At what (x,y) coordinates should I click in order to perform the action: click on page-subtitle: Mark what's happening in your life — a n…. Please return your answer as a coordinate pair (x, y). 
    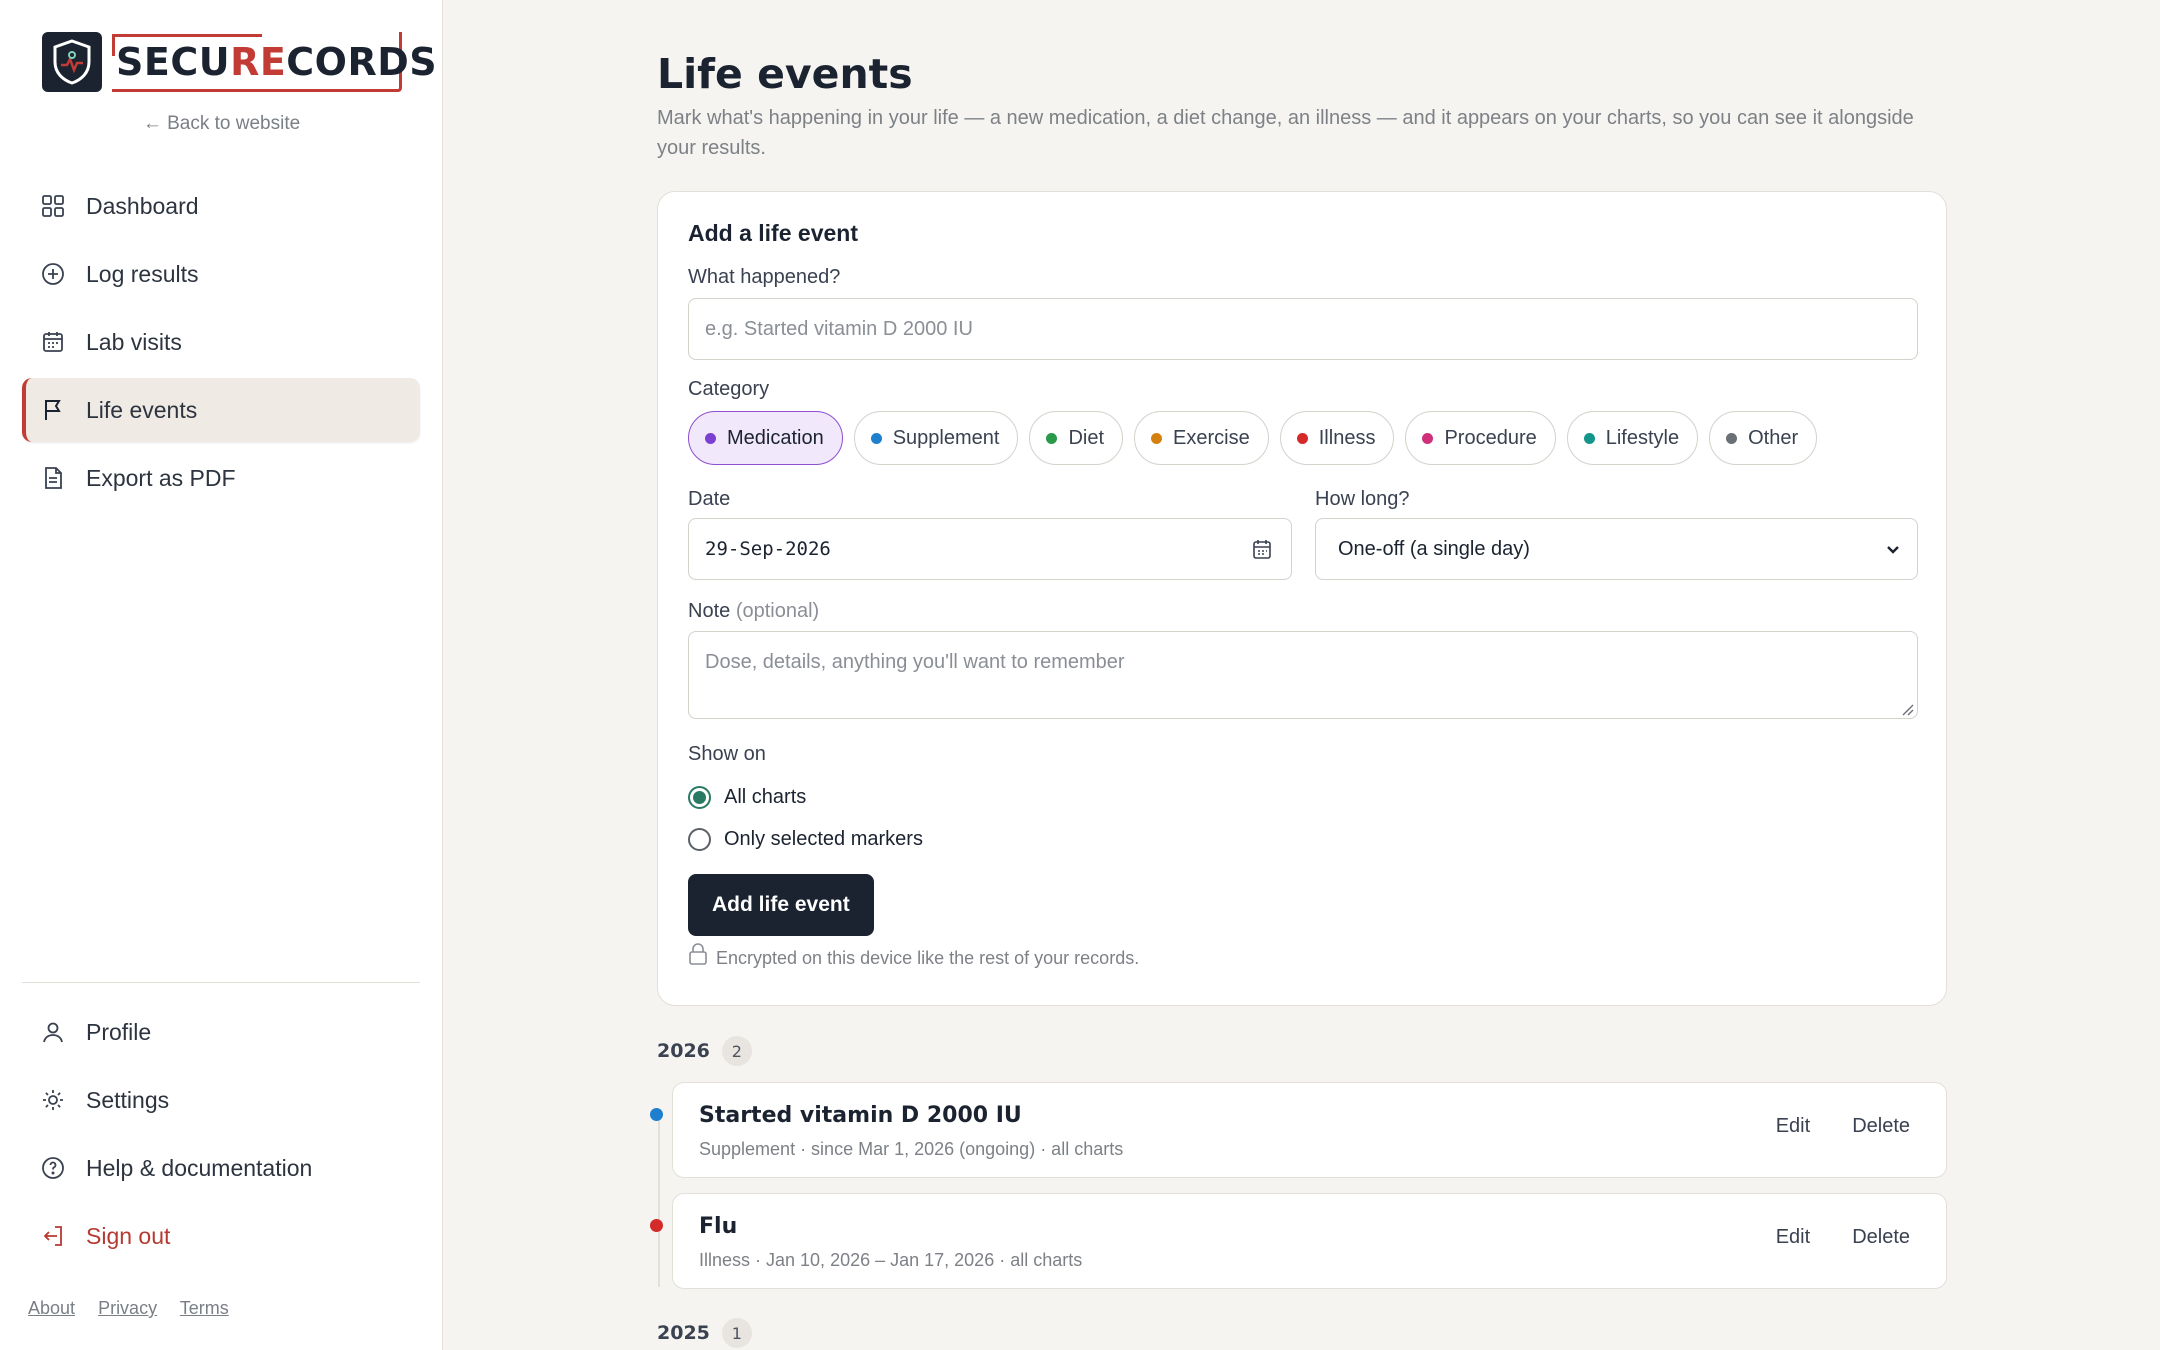
    Looking at the image, I should click on (1285, 133).